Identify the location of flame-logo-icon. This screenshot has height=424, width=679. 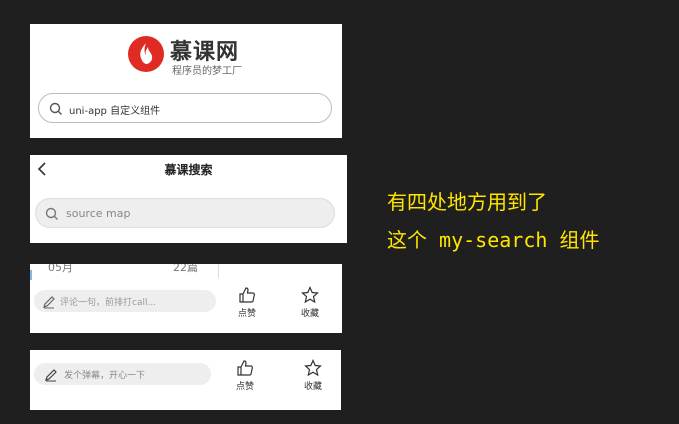
(146, 54).